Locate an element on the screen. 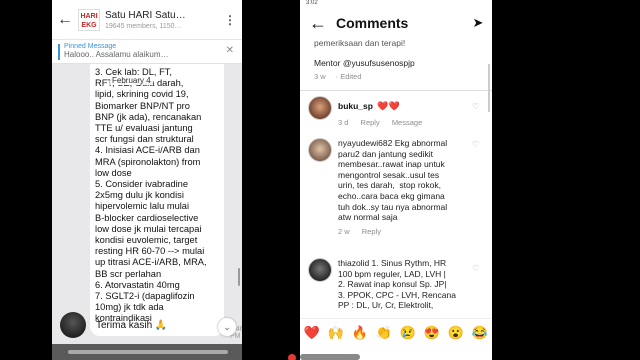 The width and height of the screenshot is (640, 360). comment-username: buku_sp is located at coordinates (355, 106).